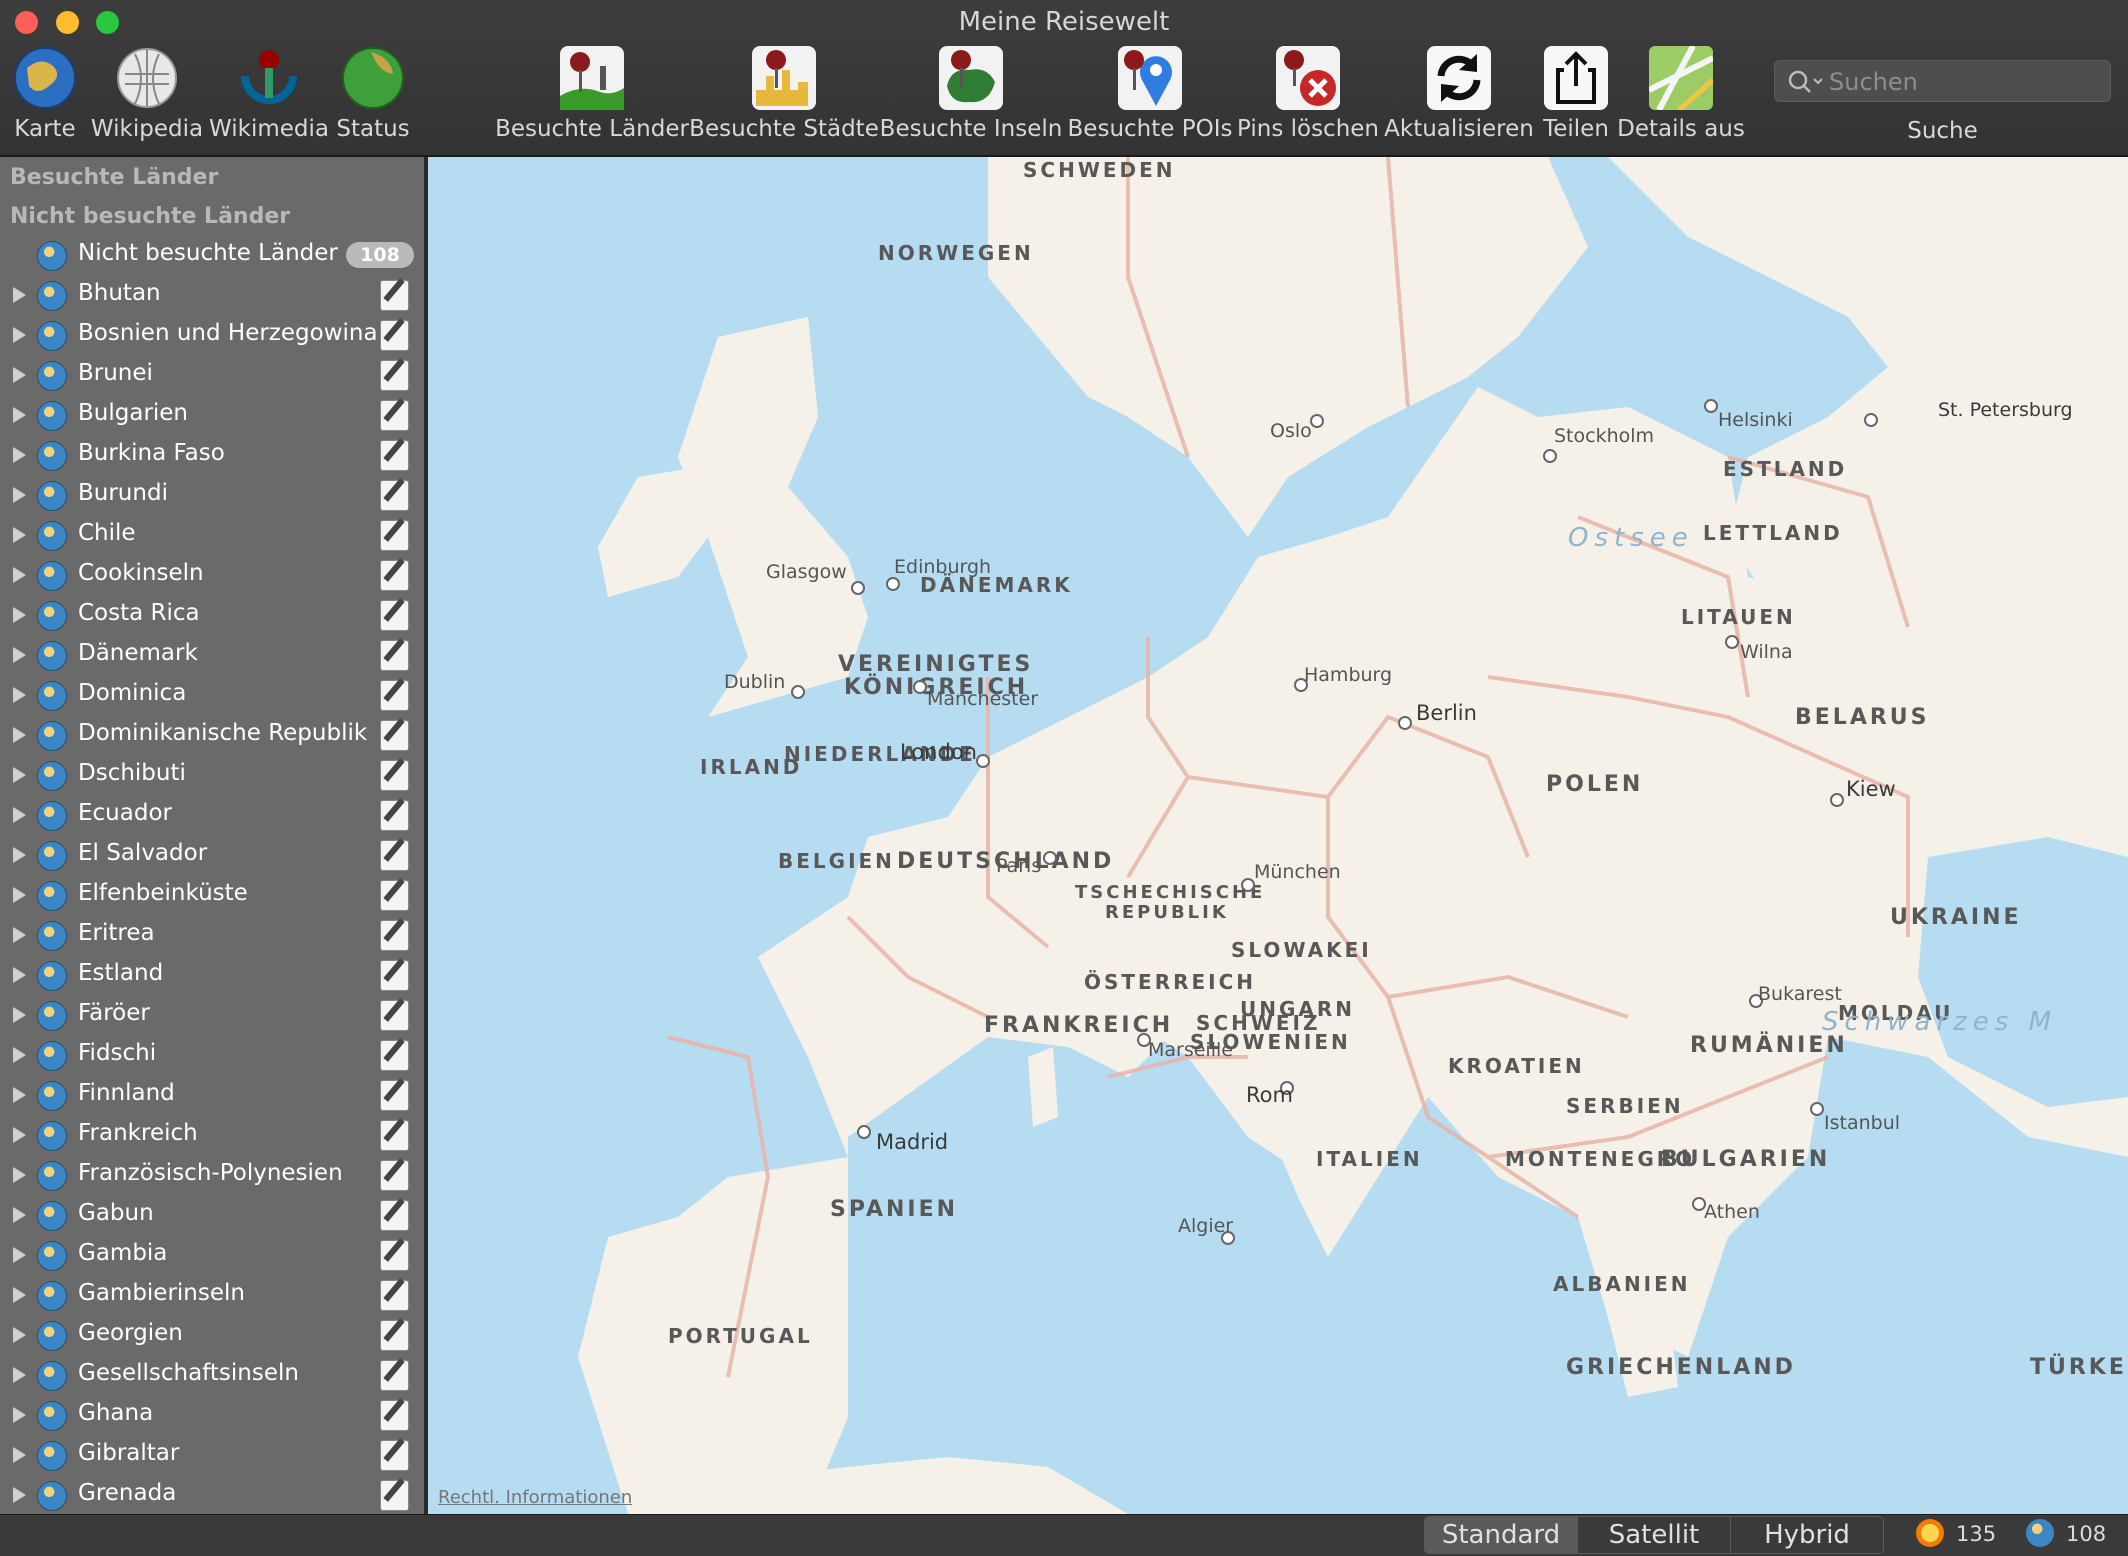  Describe the element at coordinates (212, 575) in the screenshot. I see `country-row: Cookinseln` at that location.